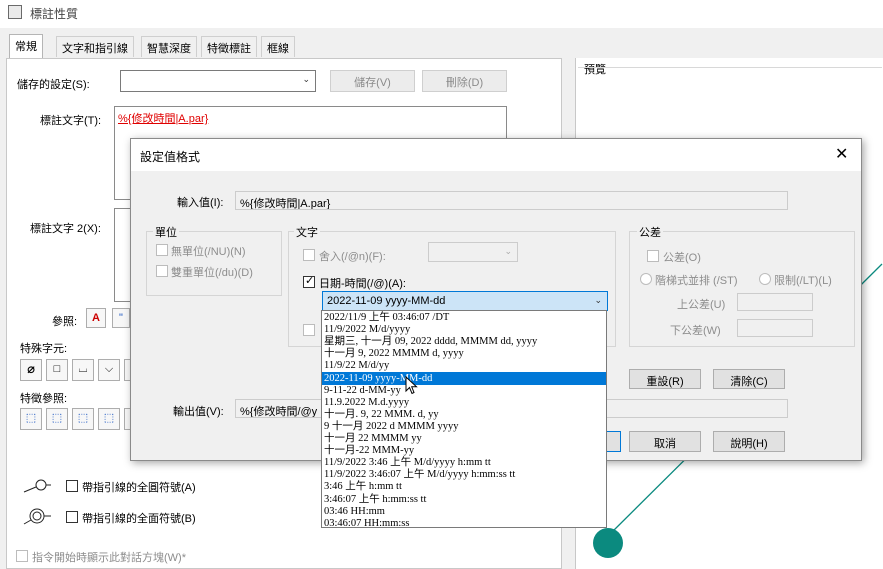  Describe the element at coordinates (464, 426) in the screenshot. I see `dropdown-item: 9 十一月 2022 d MMMM yyyy` at that location.